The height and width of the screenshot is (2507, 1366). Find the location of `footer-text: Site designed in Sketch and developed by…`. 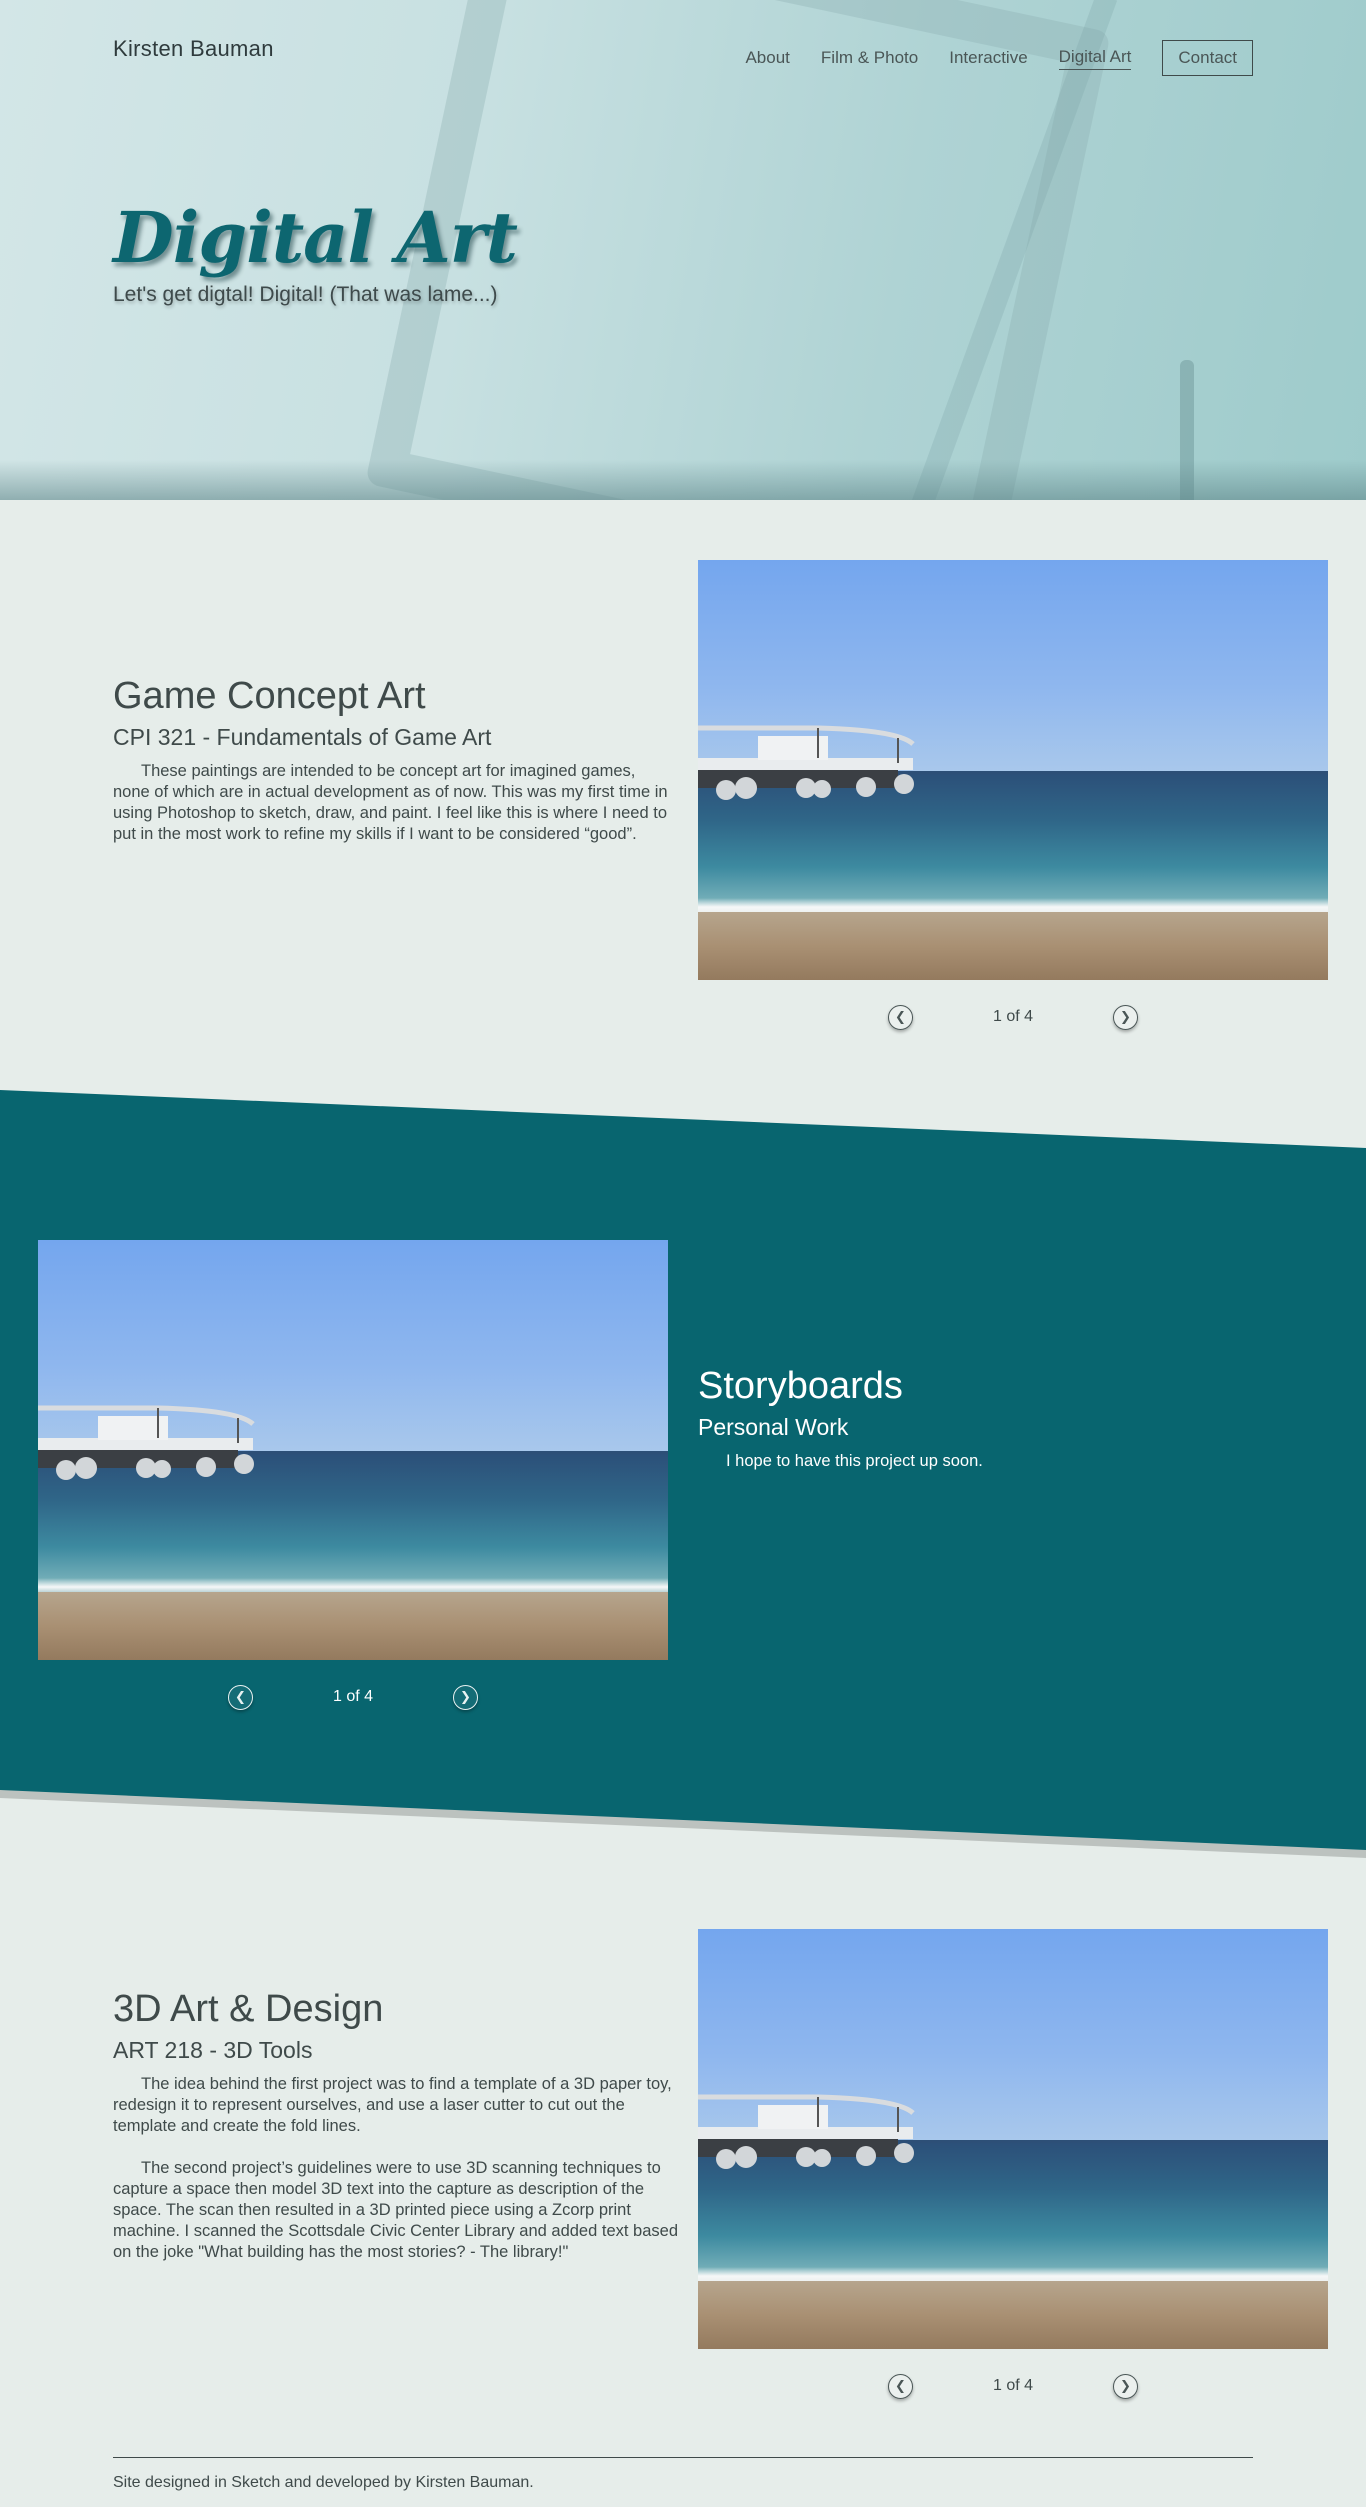

footer-text: Site designed in Sketch and developed by… is located at coordinates (323, 2482).